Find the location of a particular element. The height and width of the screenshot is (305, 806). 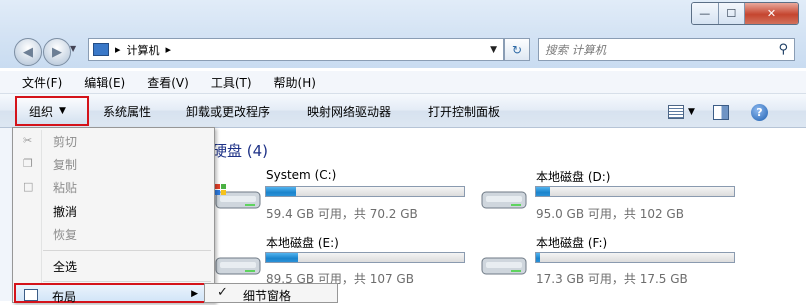

search-input: 搜索 计算机 is located at coordinates (575, 50).